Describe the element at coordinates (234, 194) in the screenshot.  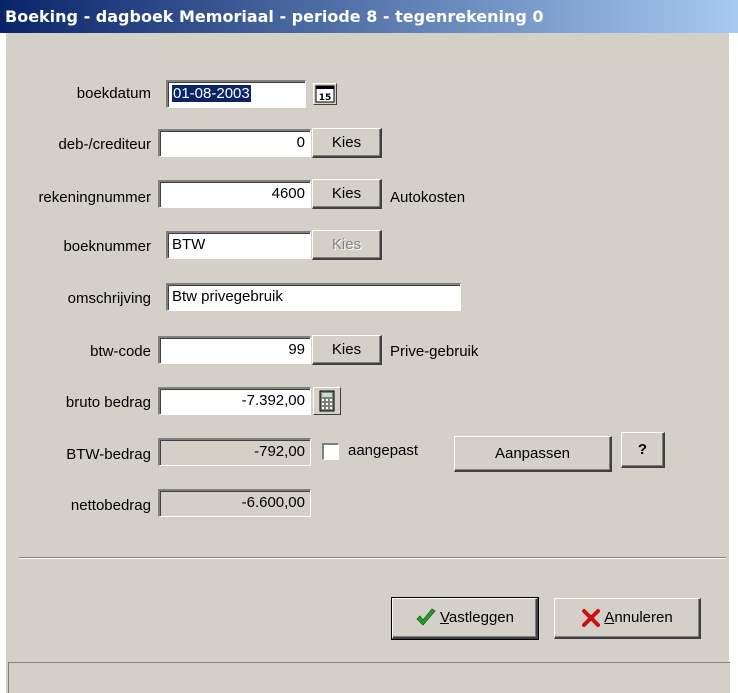
I see `rekening-field: 4600` at that location.